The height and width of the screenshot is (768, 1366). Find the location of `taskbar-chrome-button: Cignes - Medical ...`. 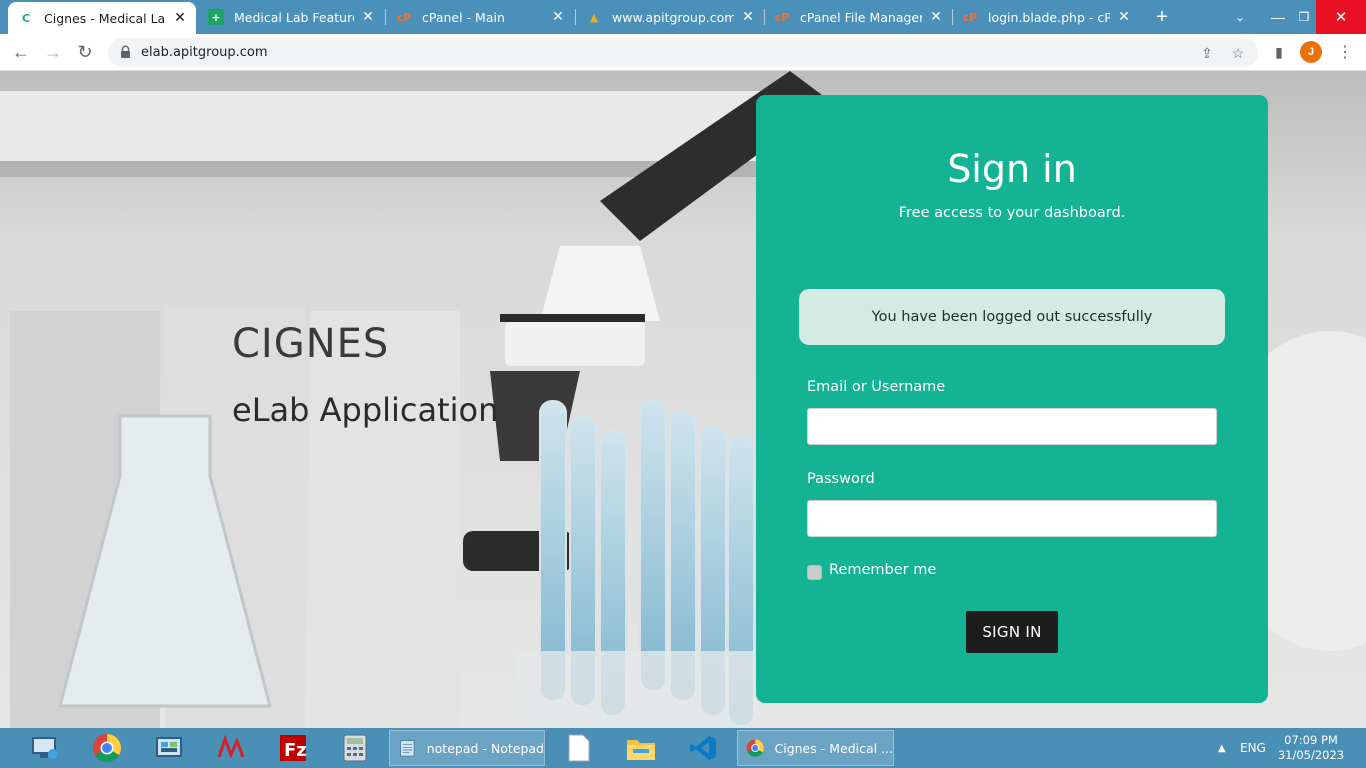

taskbar-chrome-button: Cignes - Medical ... is located at coordinates (815, 748).